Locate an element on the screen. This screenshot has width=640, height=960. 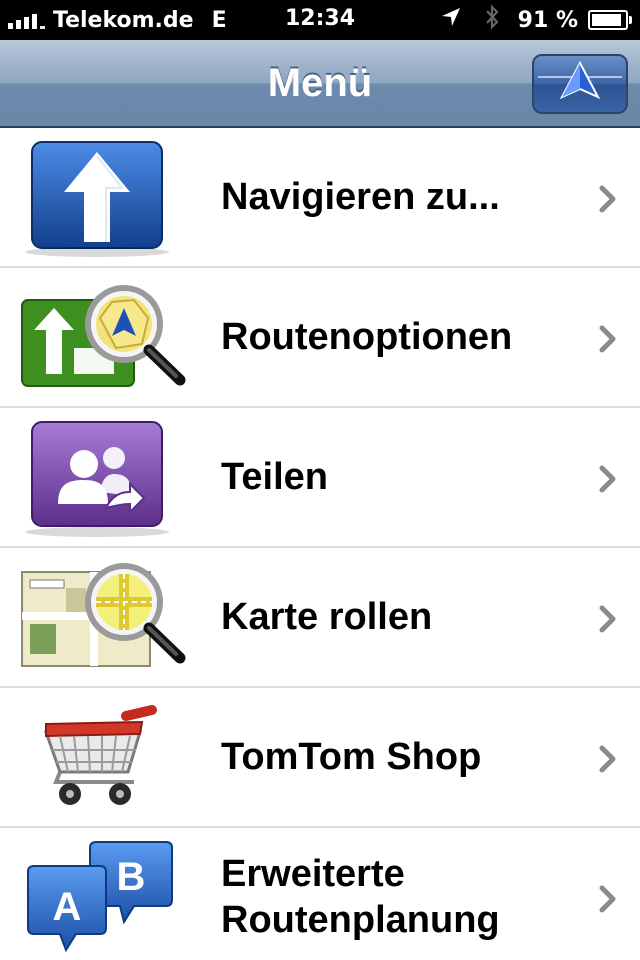
menu-item-label-line2: Routenplanung is located at coordinates (360, 920).